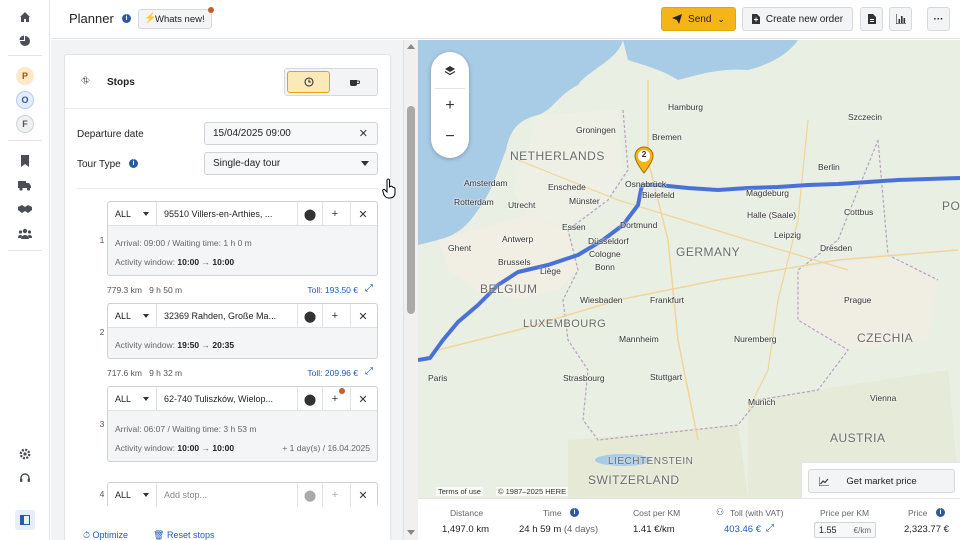 This screenshot has height=540, width=960. I want to click on terms-of-use-link: Terms of use, so click(459, 491).